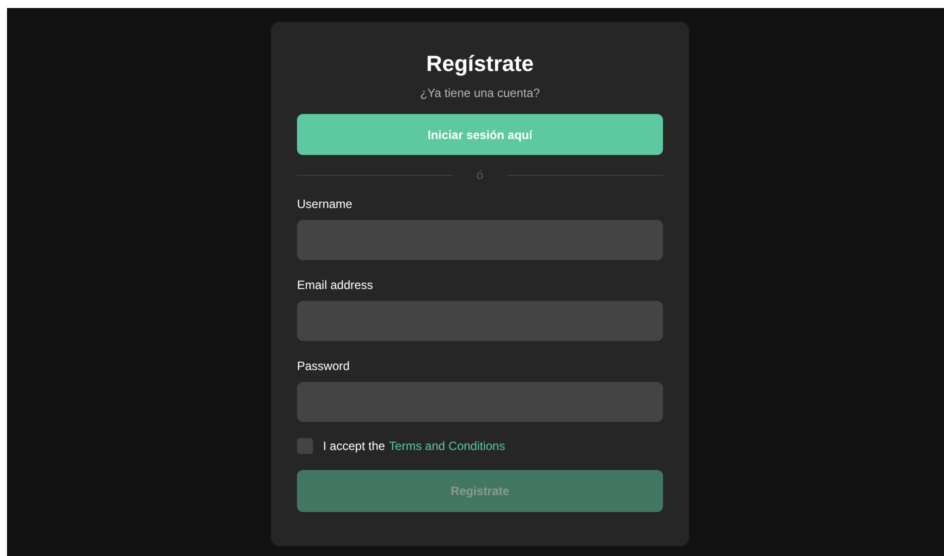 The height and width of the screenshot is (556, 944). I want to click on subtitle: ¿Ya tiene una cuenta?, so click(480, 93).